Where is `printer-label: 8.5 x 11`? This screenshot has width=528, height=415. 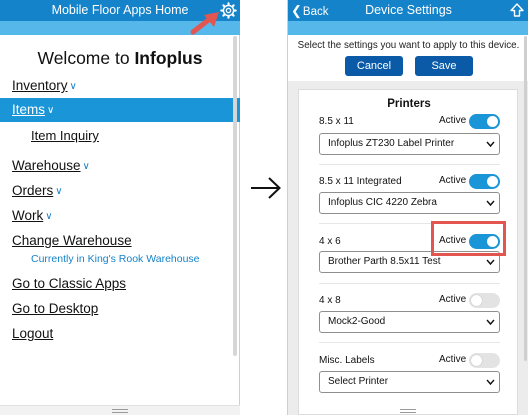 printer-label: 8.5 x 11 is located at coordinates (336, 121).